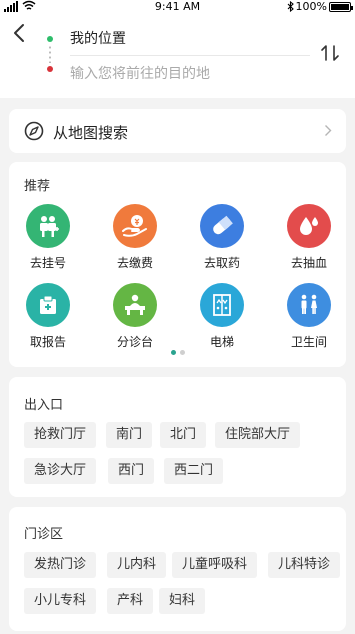  I want to click on payment-icon, so click(135, 226).